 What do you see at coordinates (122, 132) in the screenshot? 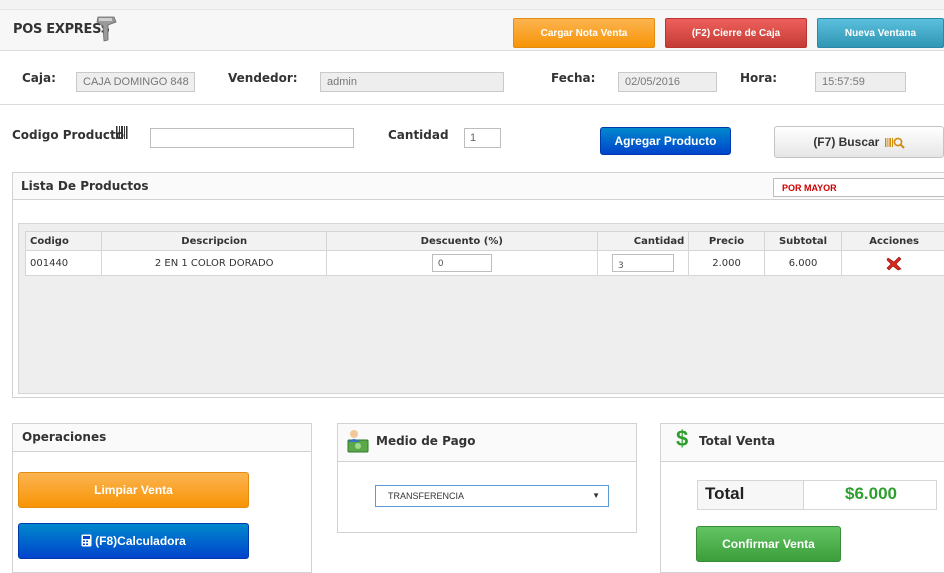
I see `barcode-icon` at bounding box center [122, 132].